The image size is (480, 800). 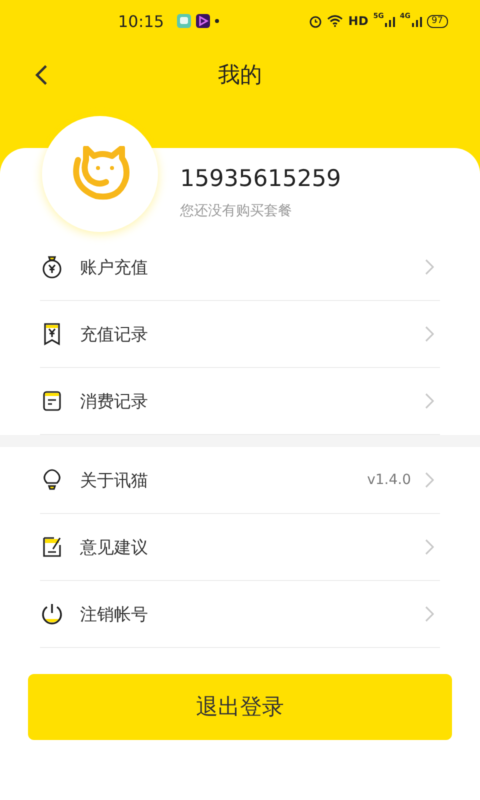 I want to click on back-icon, so click(x=41, y=75).